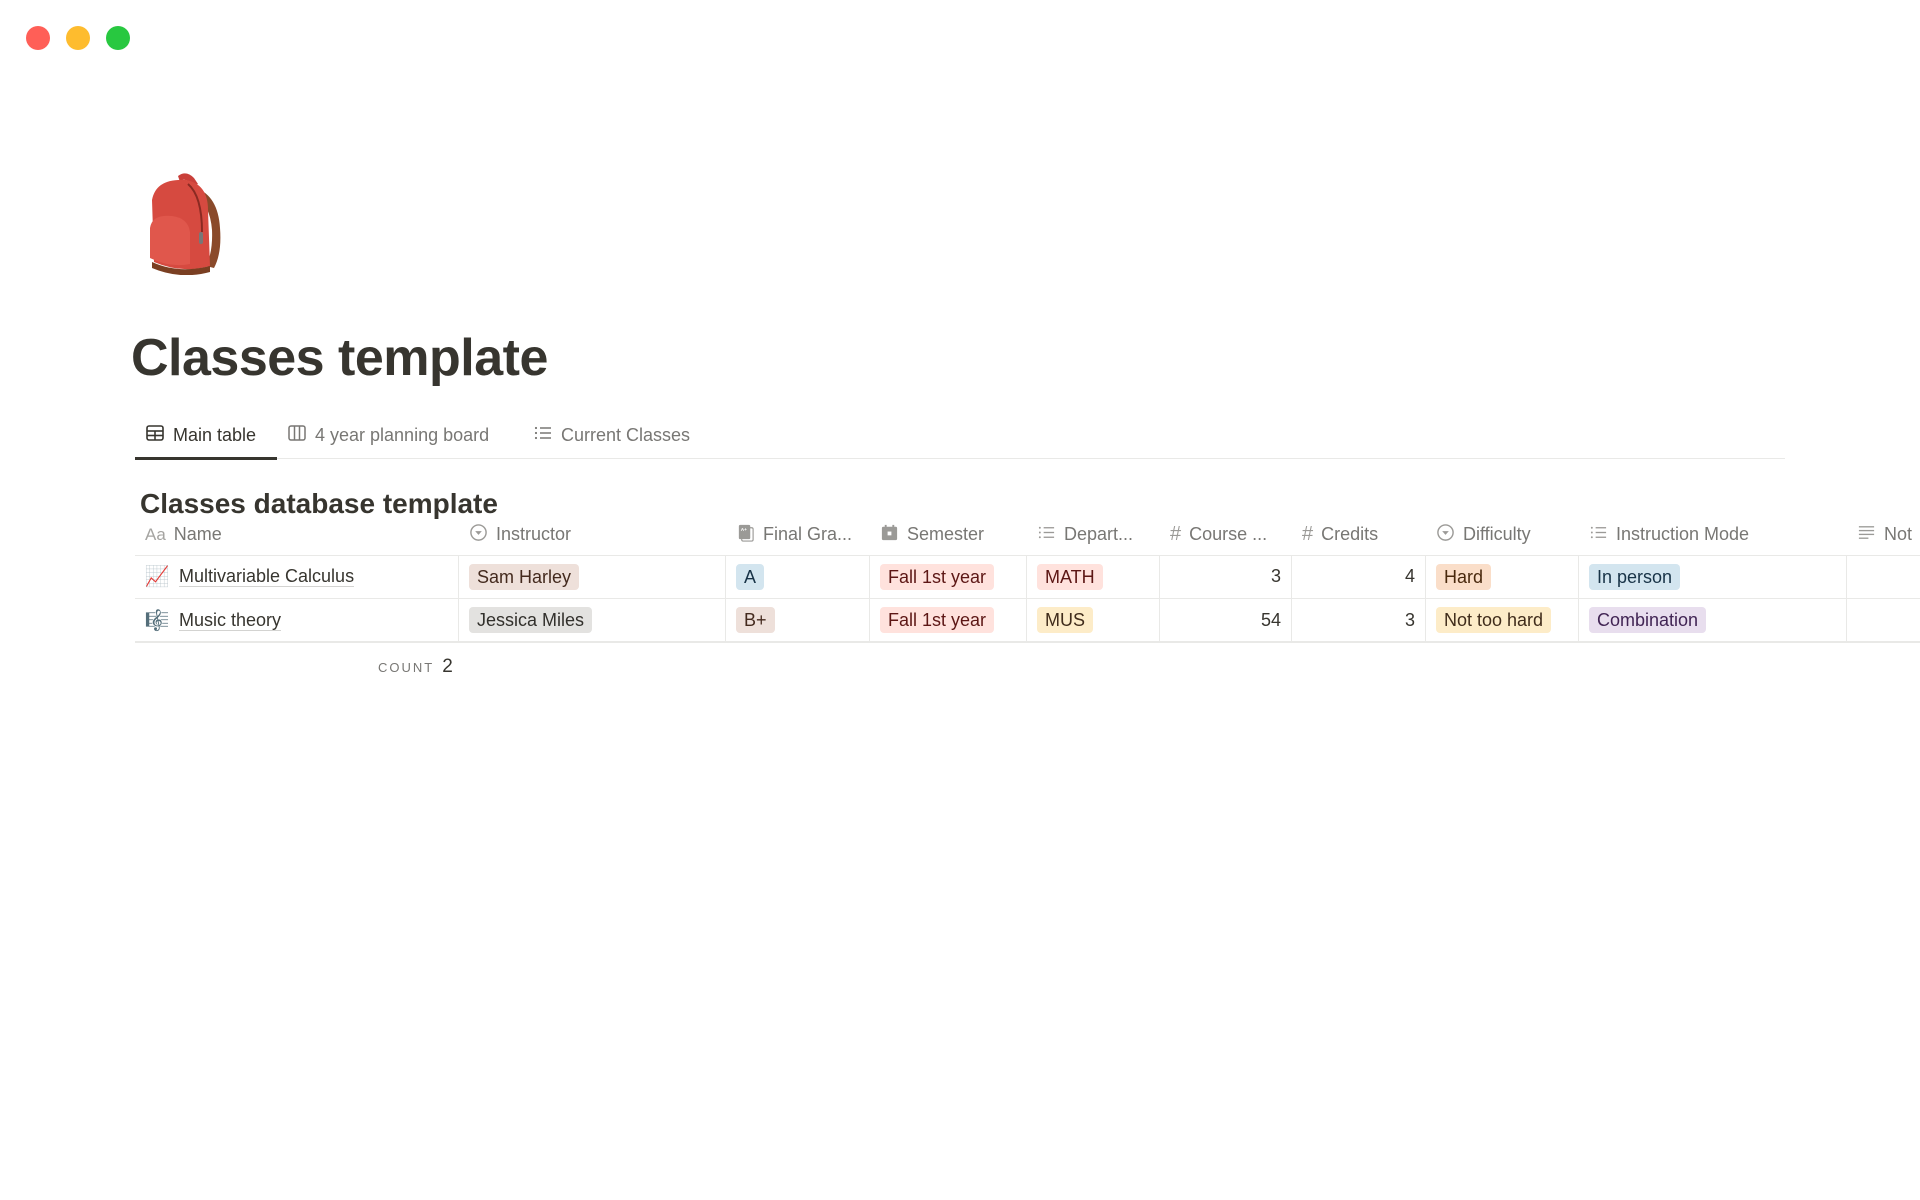 The image size is (1920, 1200). Describe the element at coordinates (118, 38) in the screenshot. I see `window-maximize-button` at that location.